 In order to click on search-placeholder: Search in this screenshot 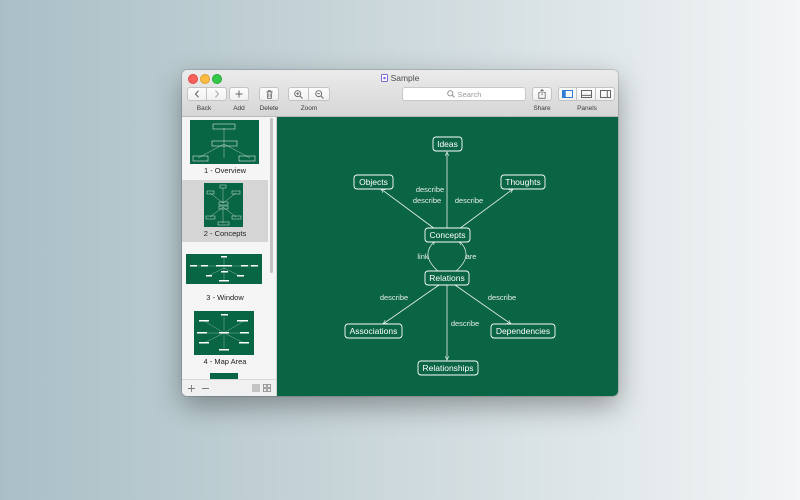, I will do `click(469, 94)`.